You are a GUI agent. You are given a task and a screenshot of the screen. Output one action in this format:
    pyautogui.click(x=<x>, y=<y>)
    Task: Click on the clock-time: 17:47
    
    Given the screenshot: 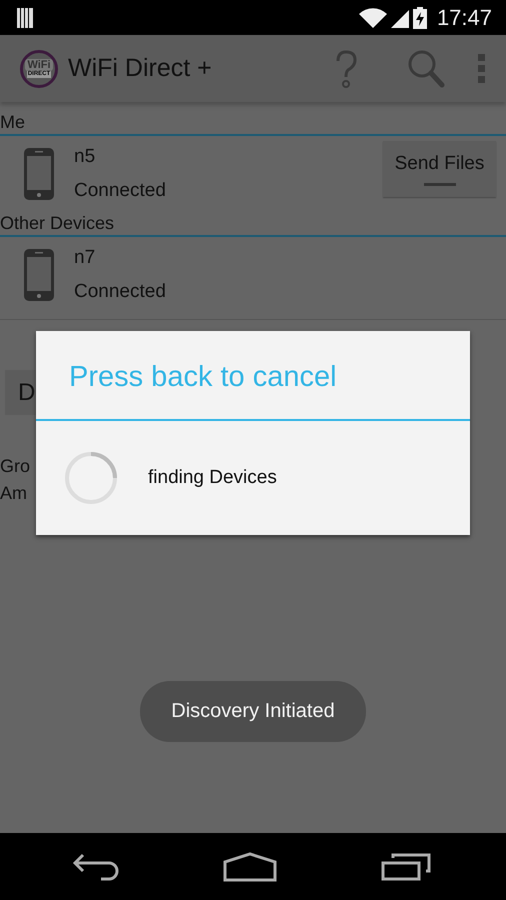 What is the action you would take?
    pyautogui.click(x=464, y=17)
    